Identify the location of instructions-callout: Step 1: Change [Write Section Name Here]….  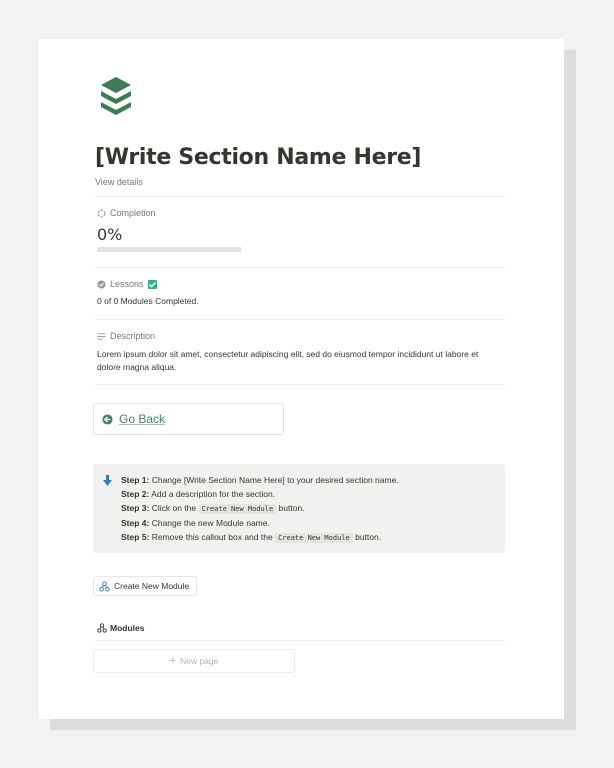
(299, 508).